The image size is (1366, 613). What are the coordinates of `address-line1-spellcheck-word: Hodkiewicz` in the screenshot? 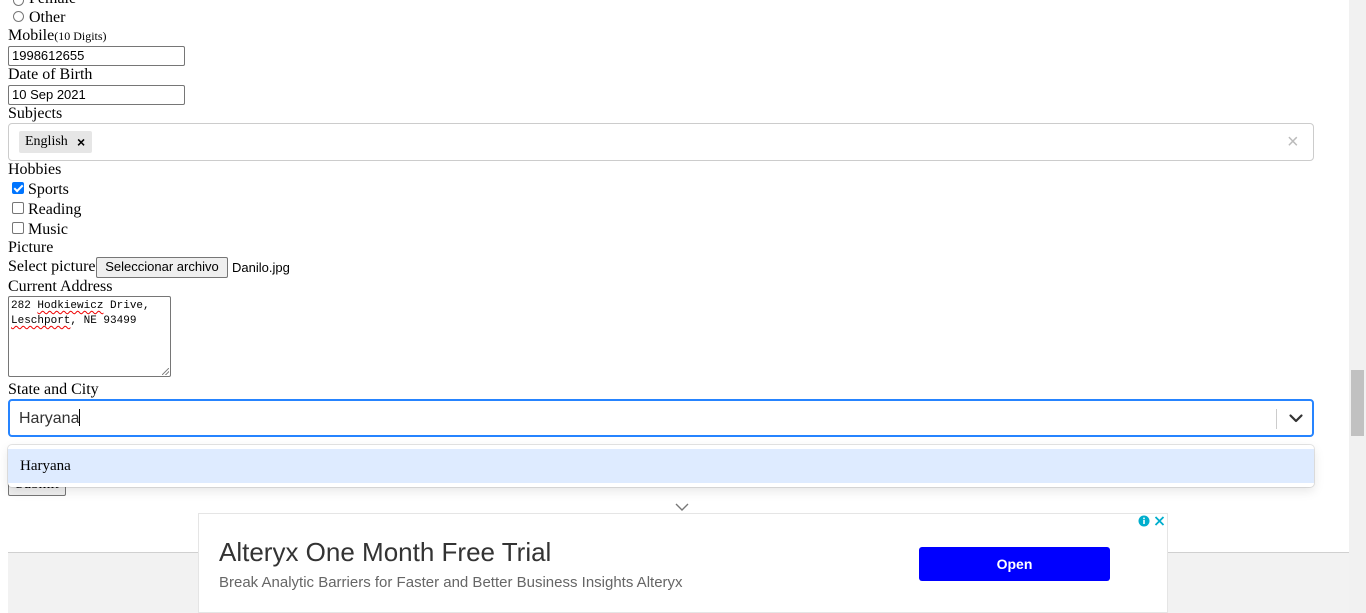 It's located at (70, 306).